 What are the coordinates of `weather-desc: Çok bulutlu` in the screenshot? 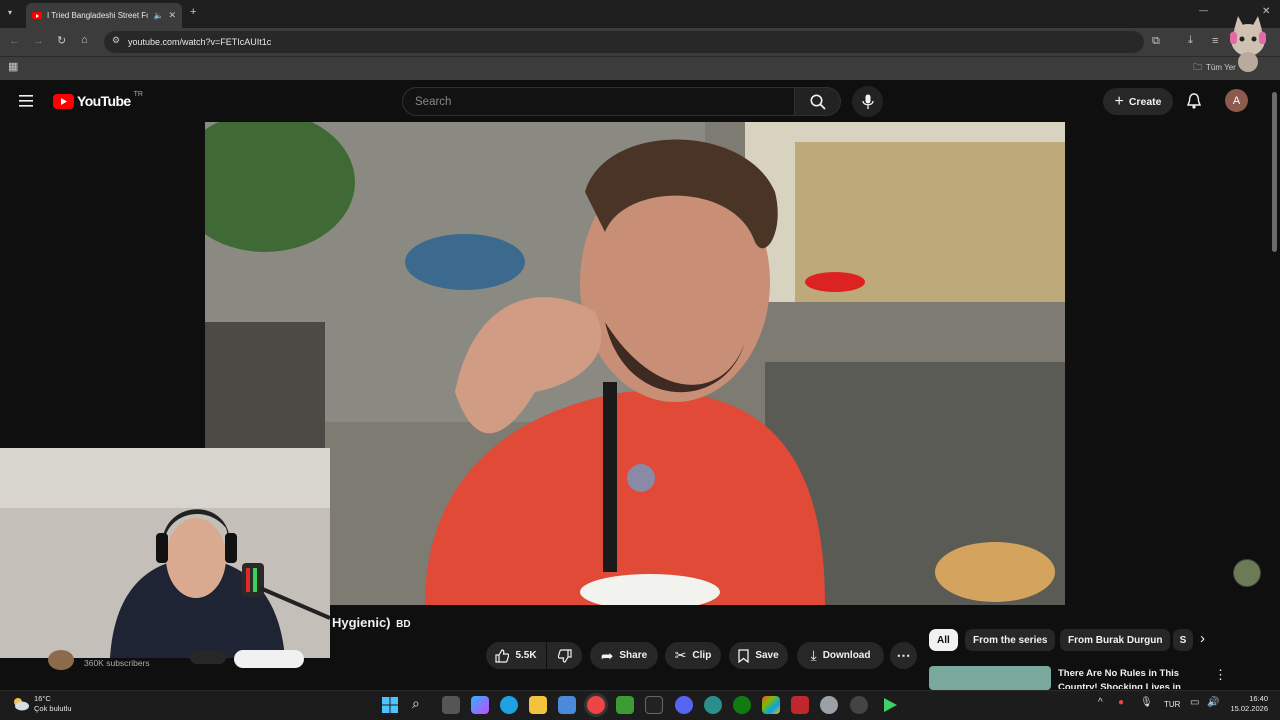 It's located at (53, 708).